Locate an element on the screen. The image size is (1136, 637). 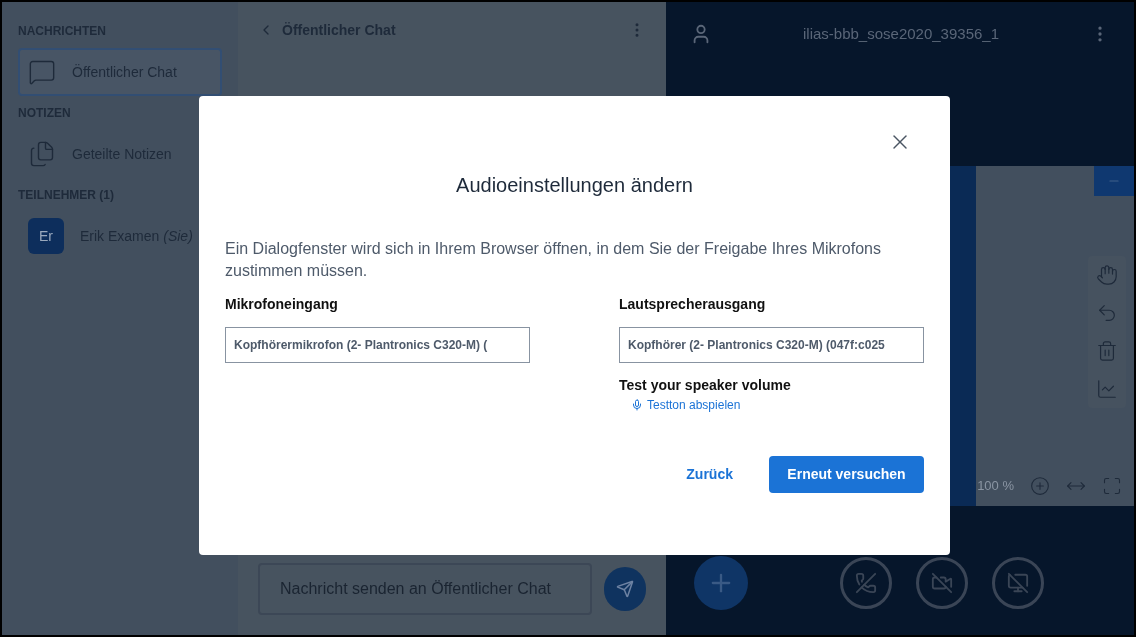
back-button: Zurück is located at coordinates (709, 474).